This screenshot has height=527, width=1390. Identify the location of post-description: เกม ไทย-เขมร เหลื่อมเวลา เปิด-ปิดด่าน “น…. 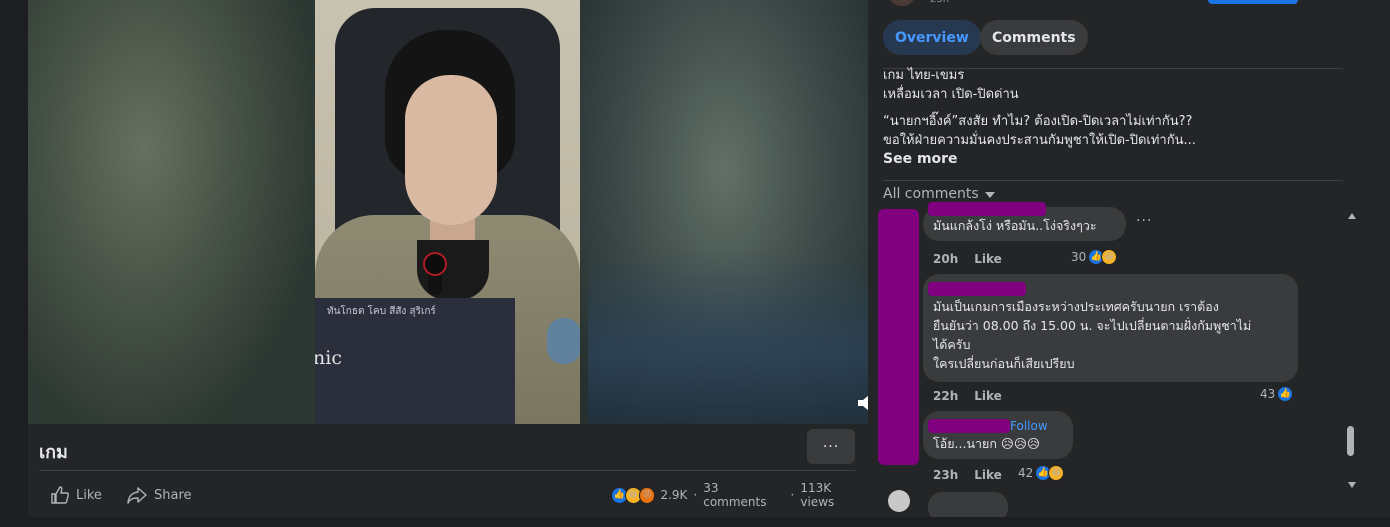
(1113, 117).